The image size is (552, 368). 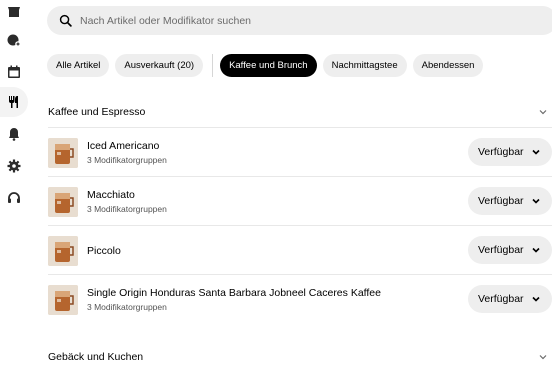 What do you see at coordinates (364, 65) in the screenshot?
I see `chip-menu-afternoon-tea: Nachmittagstee` at bounding box center [364, 65].